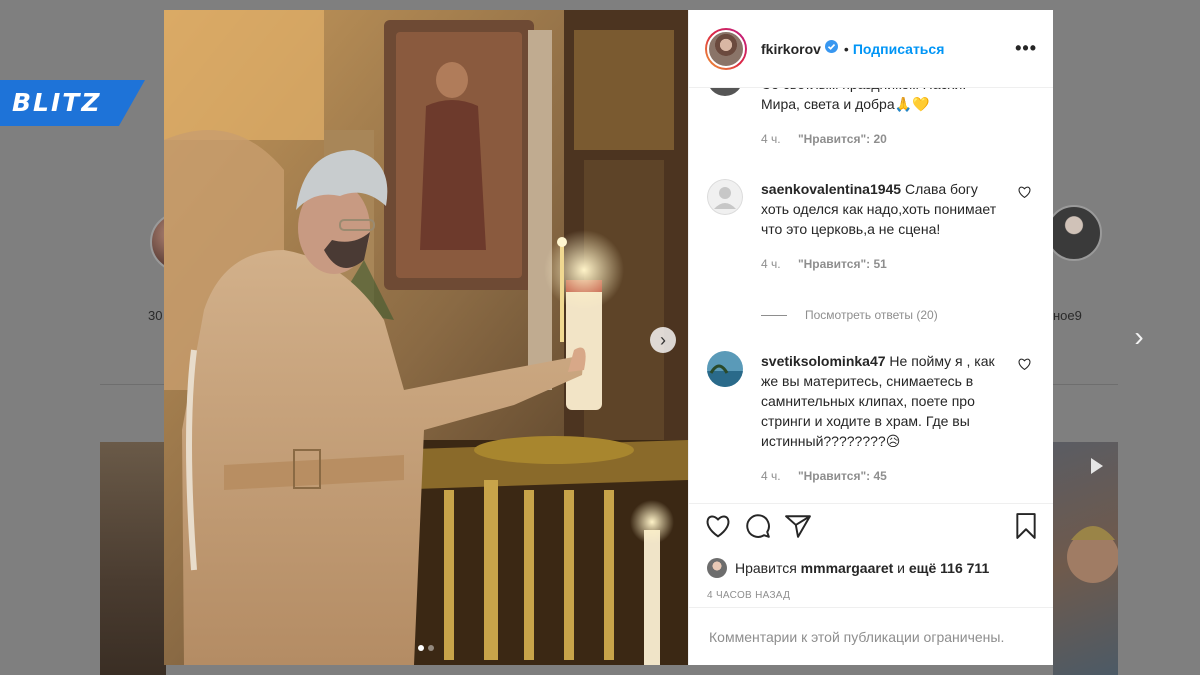 This screenshot has height=675, width=1200. Describe the element at coordinates (842, 264) in the screenshot. I see `comment-likes: "Нравится": 51` at that location.